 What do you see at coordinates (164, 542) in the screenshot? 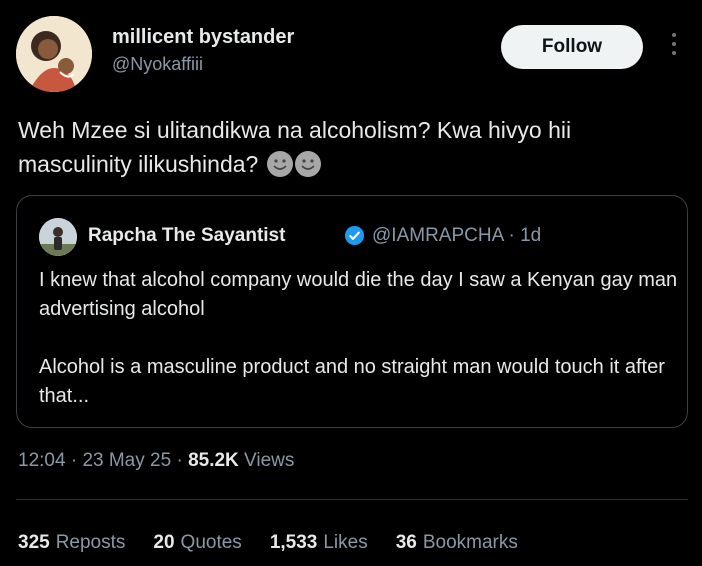
I see `quotes-count: 20` at bounding box center [164, 542].